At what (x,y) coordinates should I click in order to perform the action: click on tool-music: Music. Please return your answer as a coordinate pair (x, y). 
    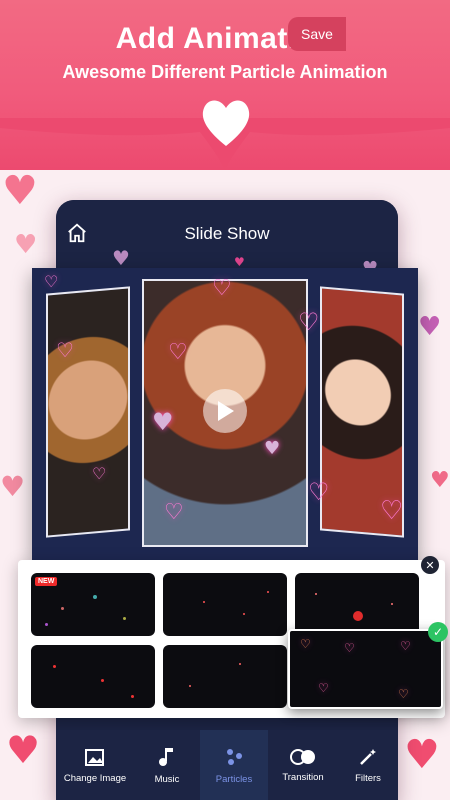
    Looking at the image, I should click on (167, 765).